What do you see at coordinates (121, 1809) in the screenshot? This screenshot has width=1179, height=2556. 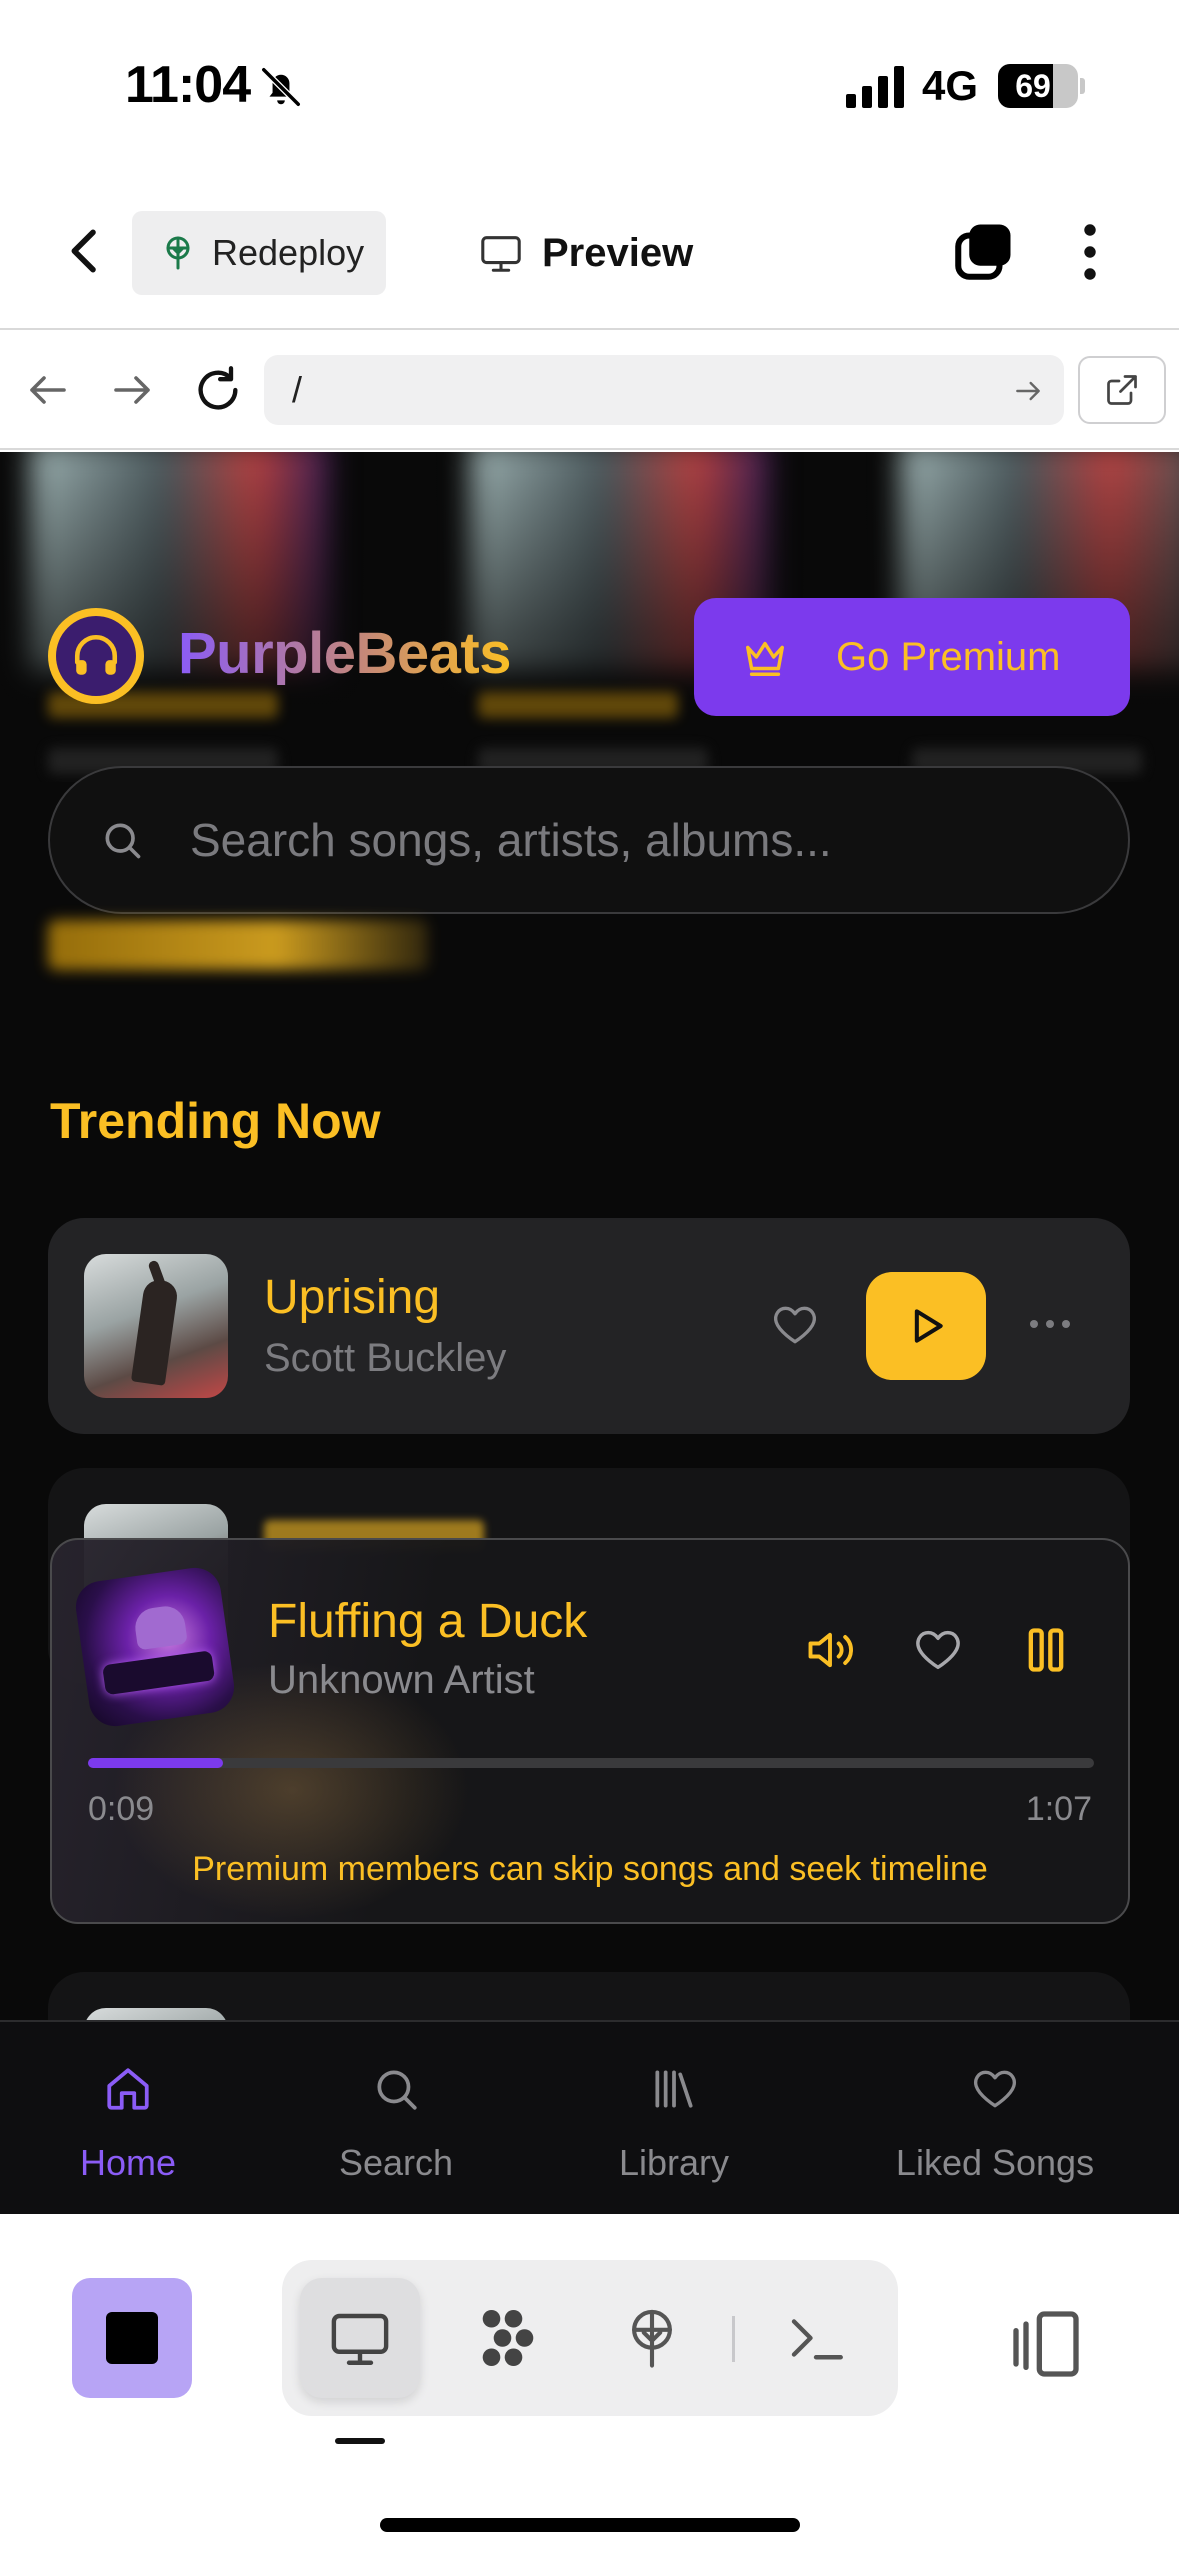 I see `time-elapsed: 0:09` at bounding box center [121, 1809].